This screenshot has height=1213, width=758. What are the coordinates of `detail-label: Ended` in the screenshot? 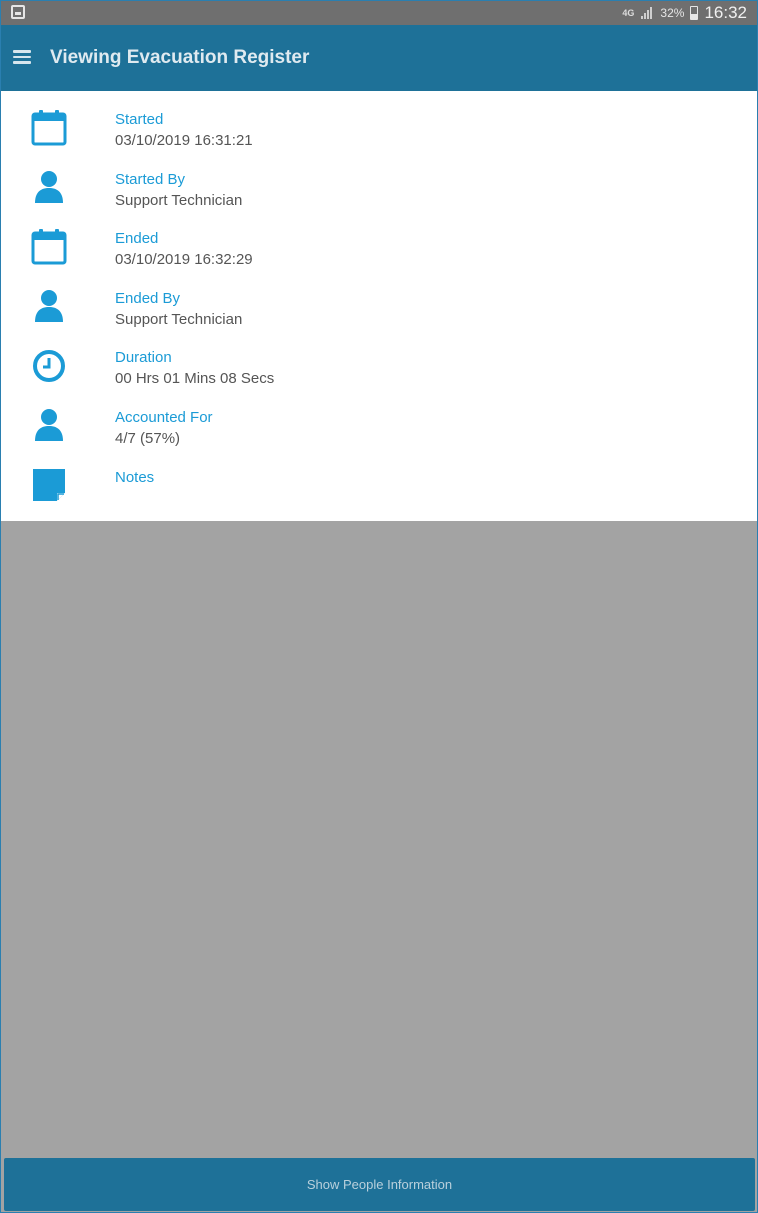 It's located at (137, 238).